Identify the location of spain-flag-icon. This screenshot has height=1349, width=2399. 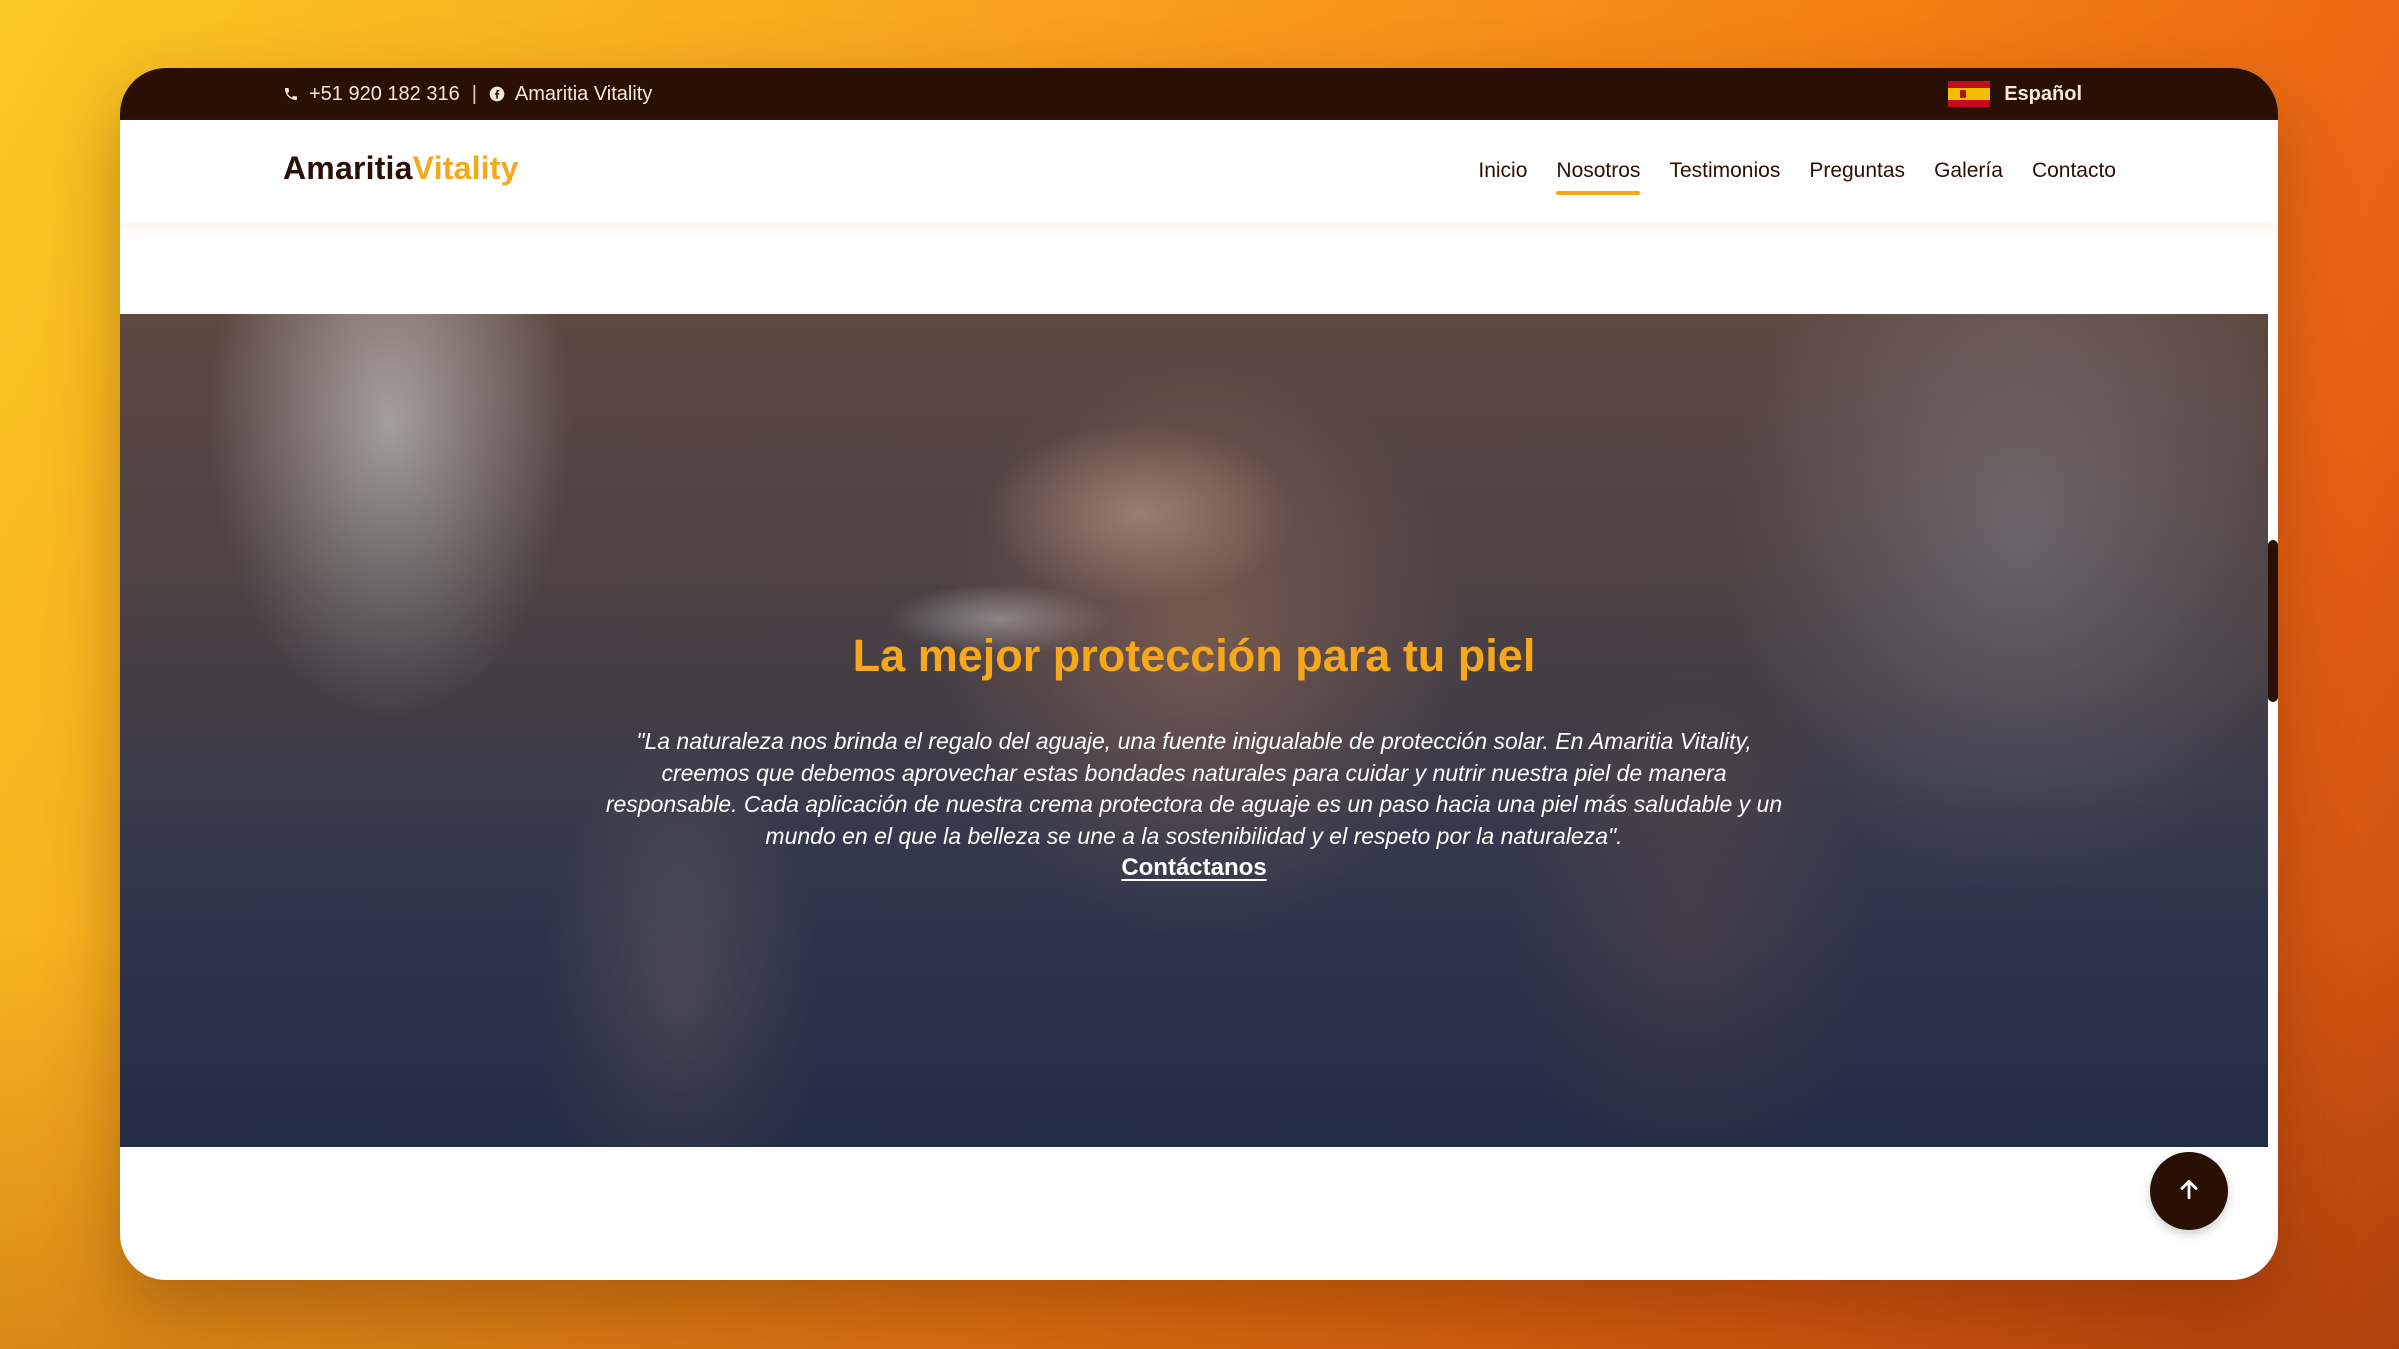
(1969, 94).